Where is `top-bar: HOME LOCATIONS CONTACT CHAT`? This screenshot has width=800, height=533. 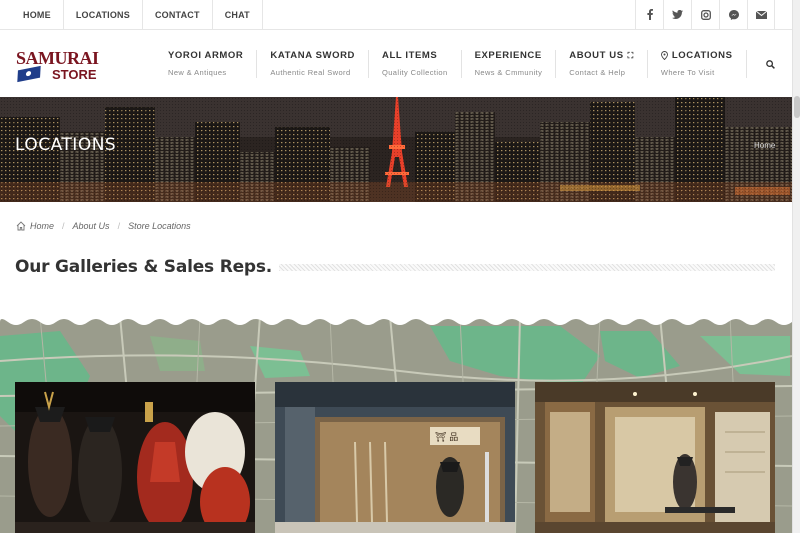 top-bar: HOME LOCATIONS CONTACT CHAT is located at coordinates (396, 15).